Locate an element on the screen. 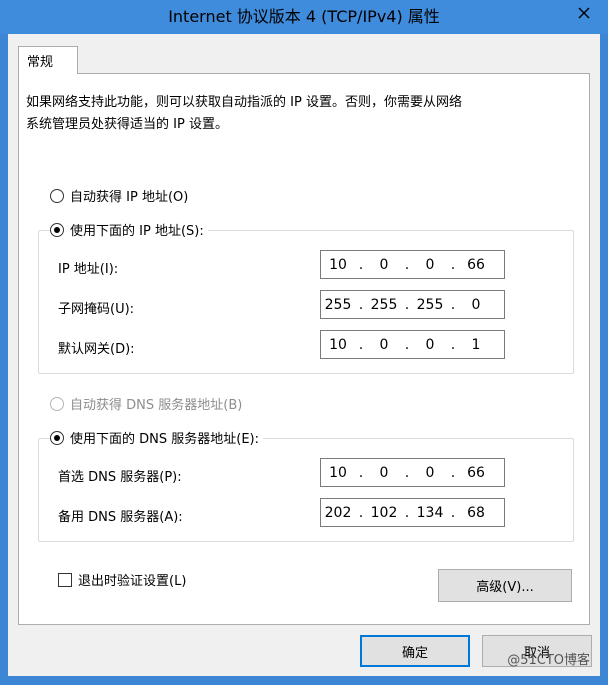  validate-on-exit-label: 退出时验证设置(L) is located at coordinates (132, 581).